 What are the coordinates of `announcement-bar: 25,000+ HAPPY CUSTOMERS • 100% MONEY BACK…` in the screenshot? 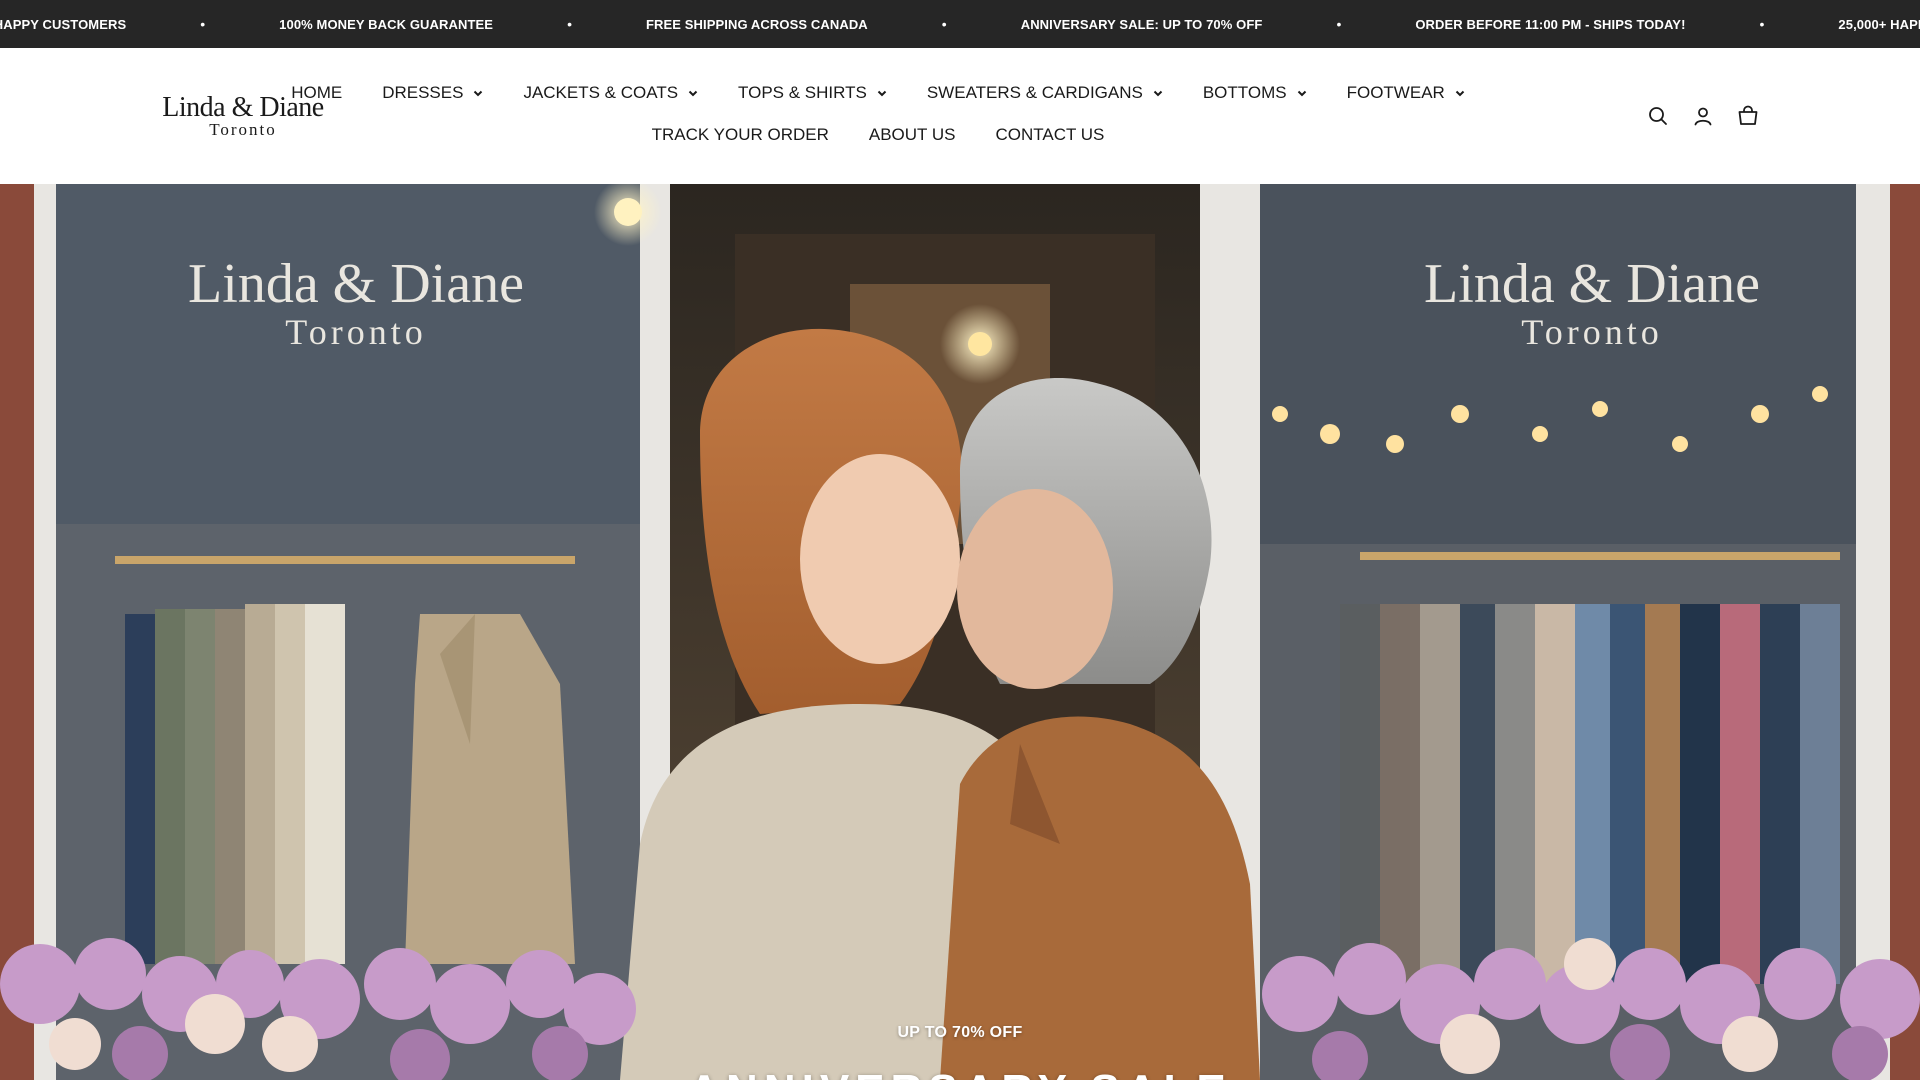 It's located at (960, 24).